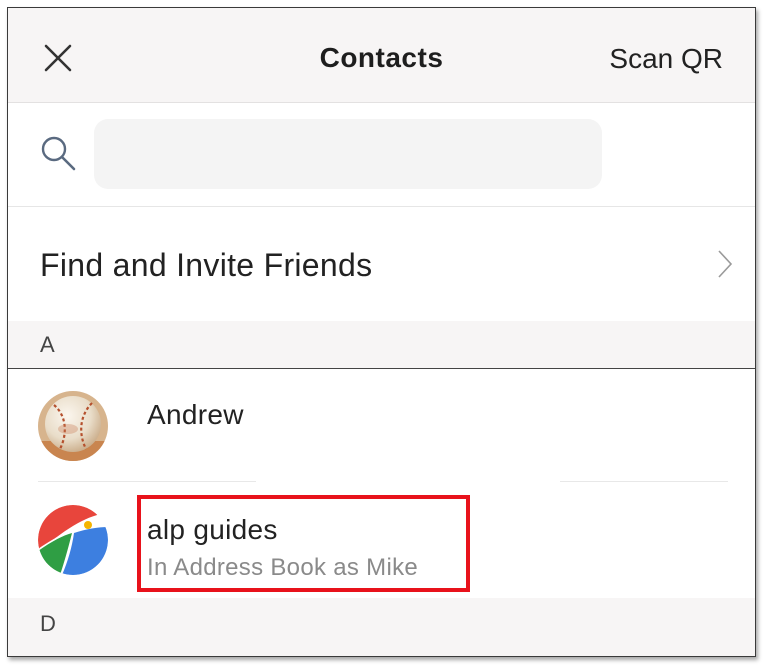 The image size is (765, 666). What do you see at coordinates (206, 265) in the screenshot?
I see `find-invite-friends-label: Find and Invite Friends` at bounding box center [206, 265].